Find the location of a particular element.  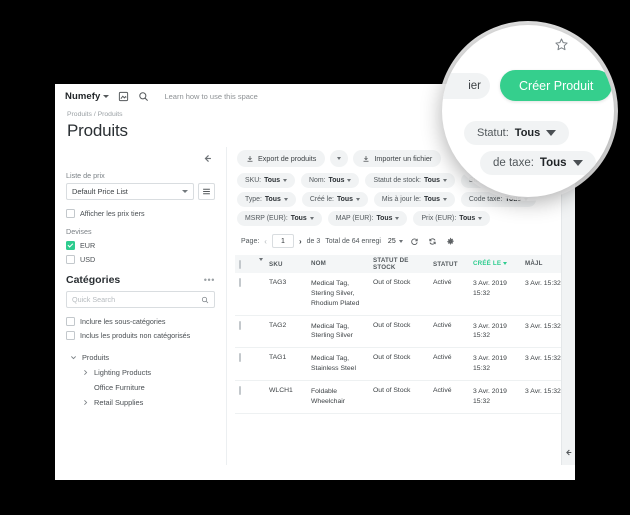

import-file-button: Importer un fichier is located at coordinates (397, 158).